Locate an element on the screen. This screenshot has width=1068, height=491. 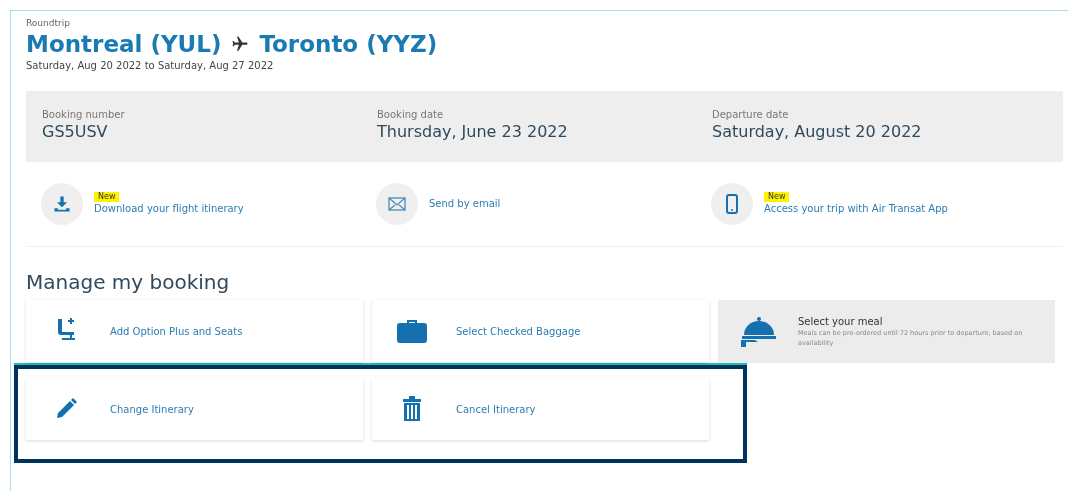
option-card: Cancel Itinerary is located at coordinates (540, 409).